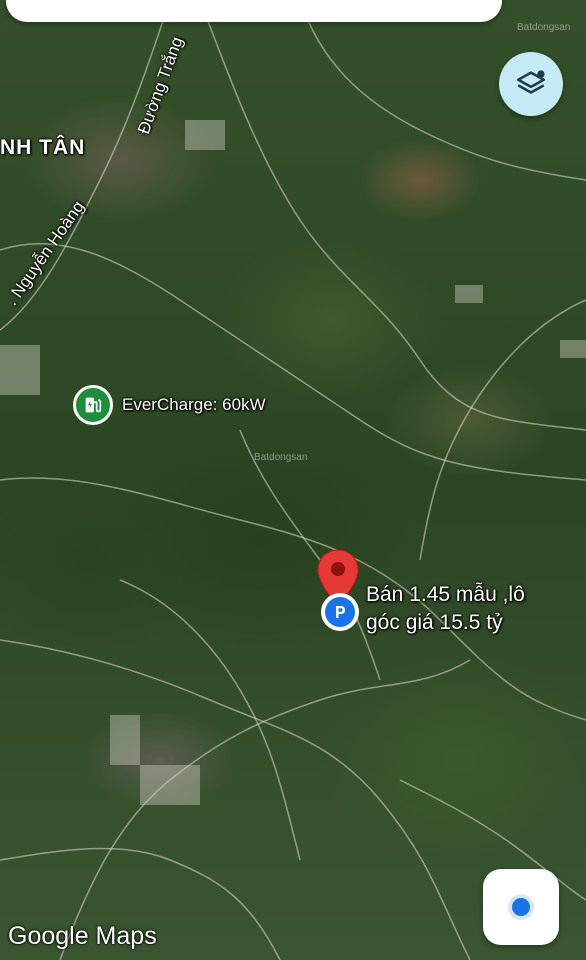 The height and width of the screenshot is (960, 586). What do you see at coordinates (43, 147) in the screenshot?
I see `place-label: NH TÂN` at bounding box center [43, 147].